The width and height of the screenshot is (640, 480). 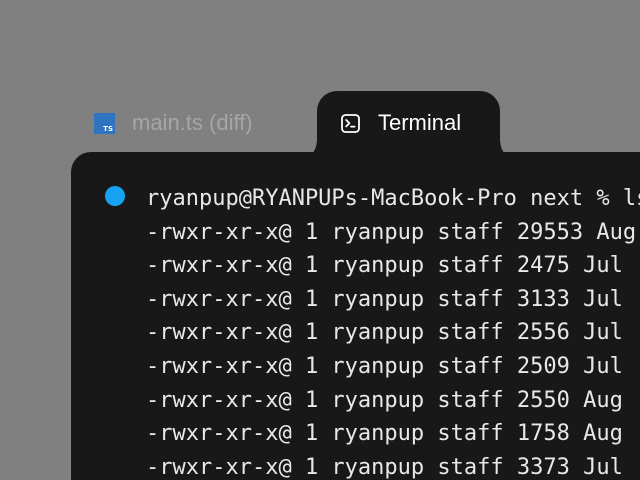 What do you see at coordinates (384, 333) in the screenshot?
I see `terminal-output-line: -rwxr-xr-x@ 1 ryanpup staff 2556 Jul` at bounding box center [384, 333].